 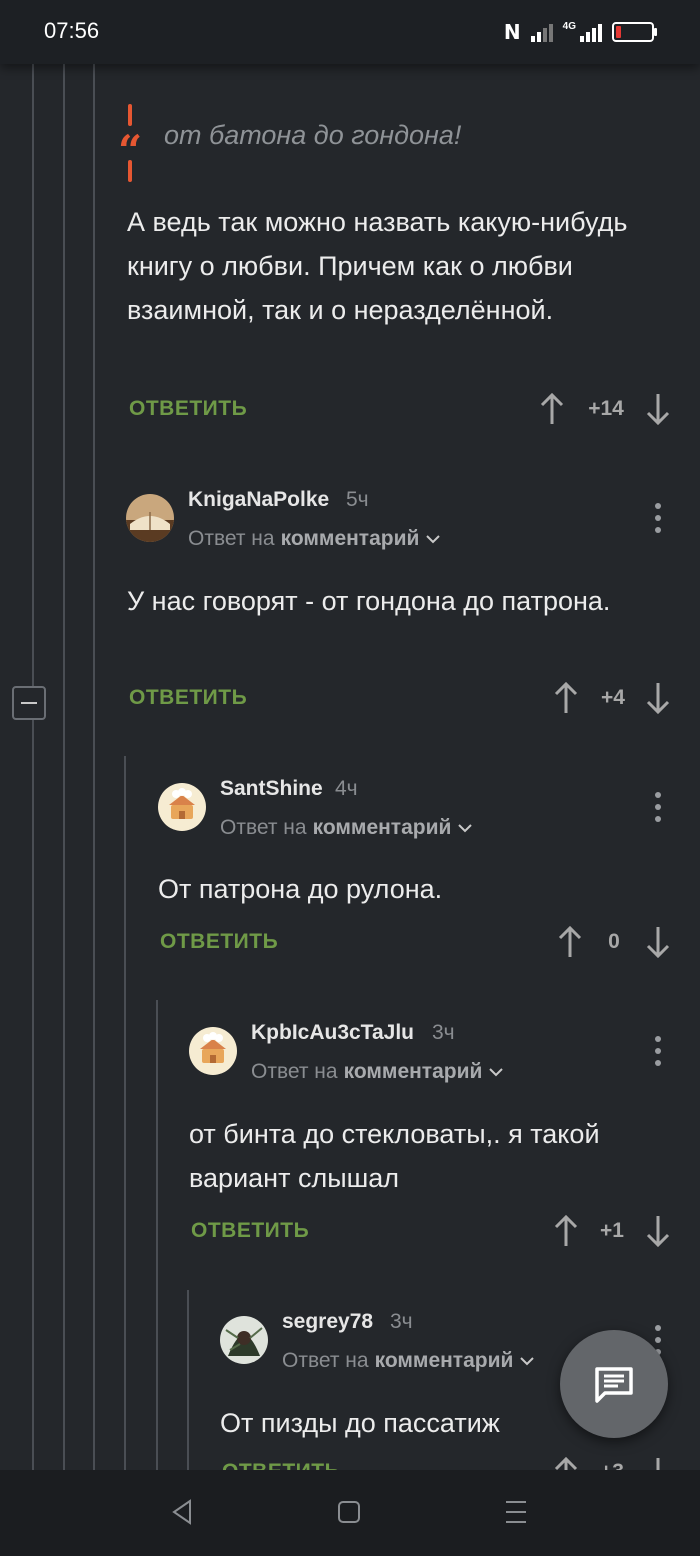 What do you see at coordinates (72, 30) in the screenshot?
I see `status-time: 07:56` at bounding box center [72, 30].